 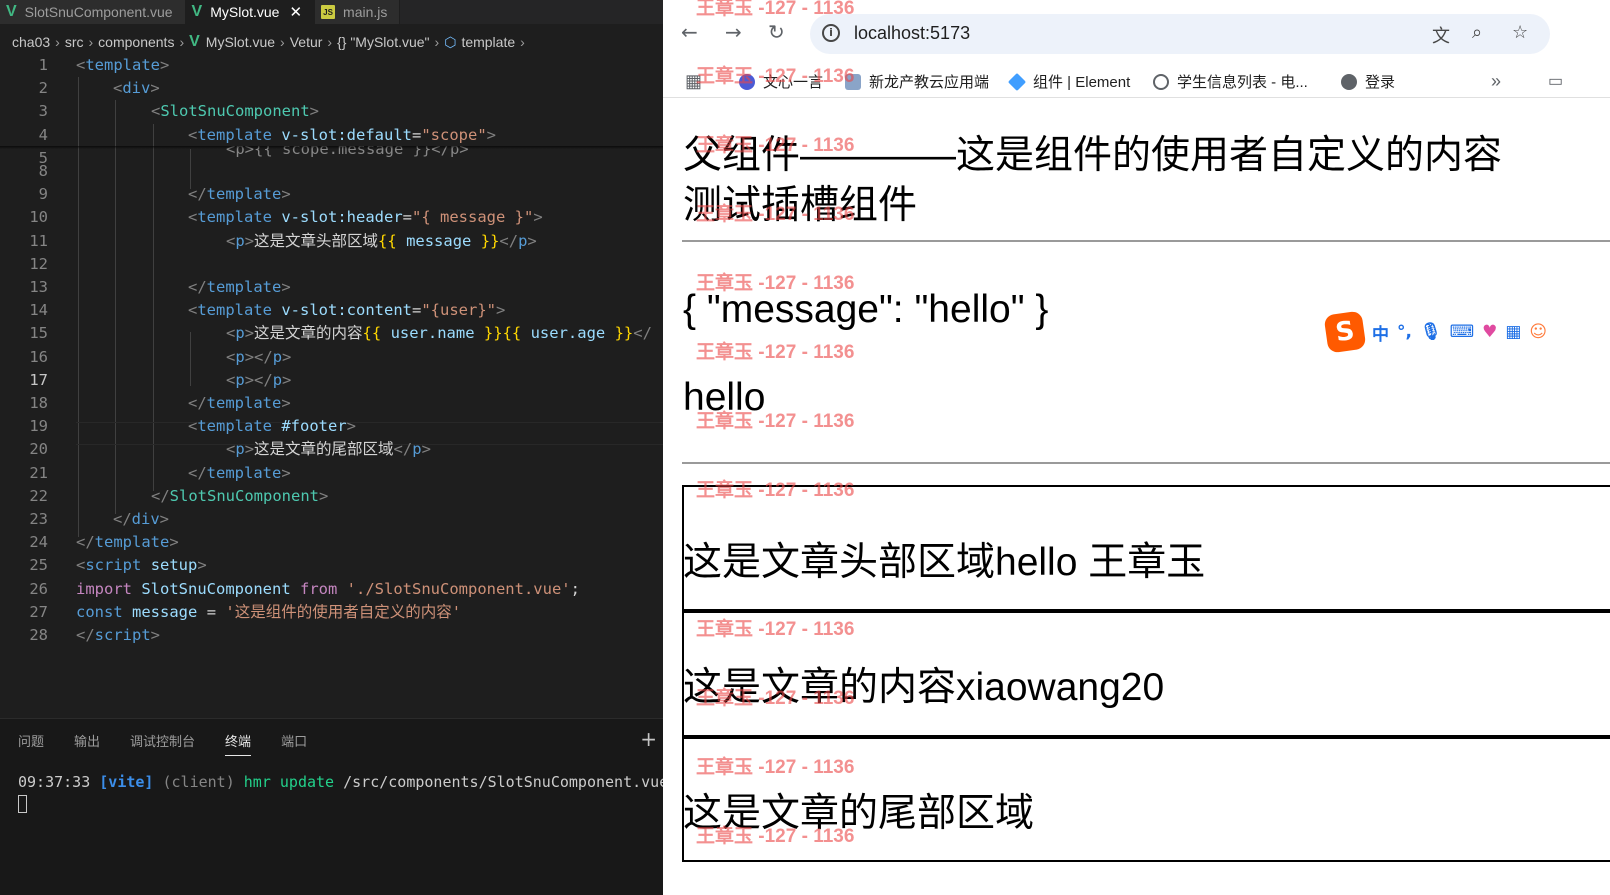 What do you see at coordinates (38, 449) in the screenshot?
I see `line-number: 20` at bounding box center [38, 449].